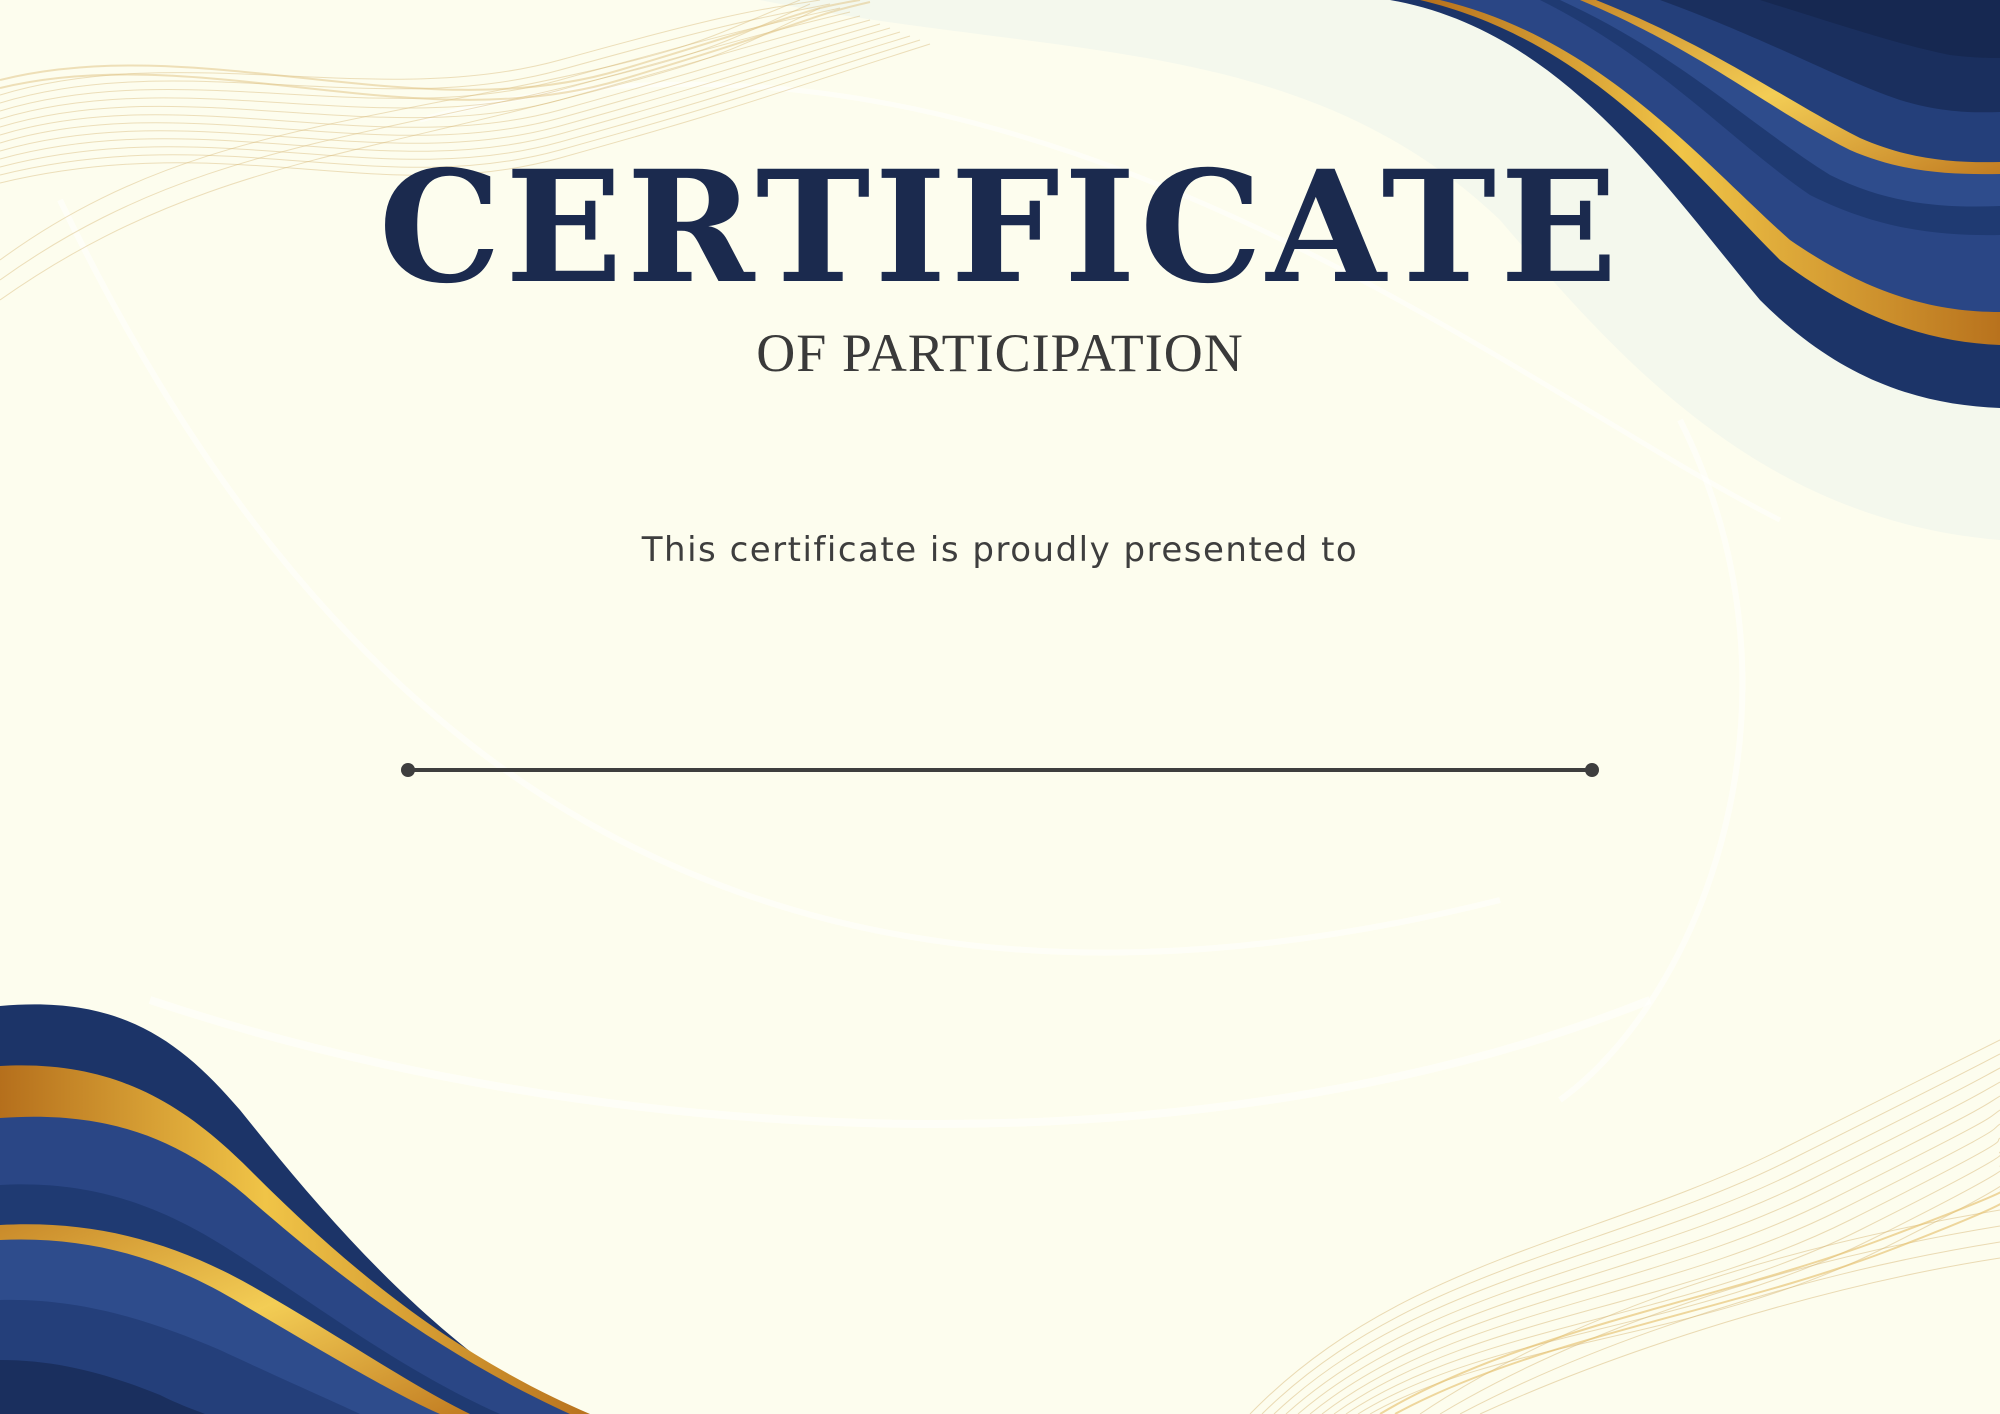 Image resolution: width=2000 pixels, height=1414 pixels. I want to click on wave-bottom-left, so click(295, 1209).